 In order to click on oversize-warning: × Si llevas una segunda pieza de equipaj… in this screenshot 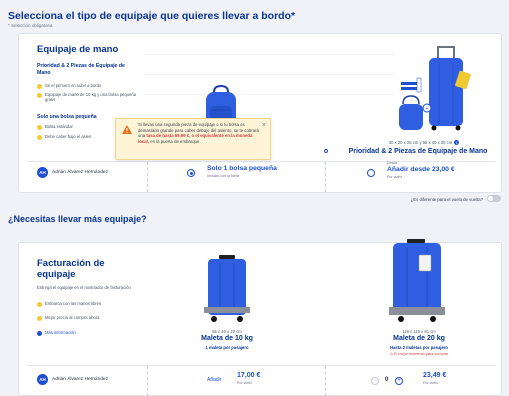, I will do `click(193, 139)`.